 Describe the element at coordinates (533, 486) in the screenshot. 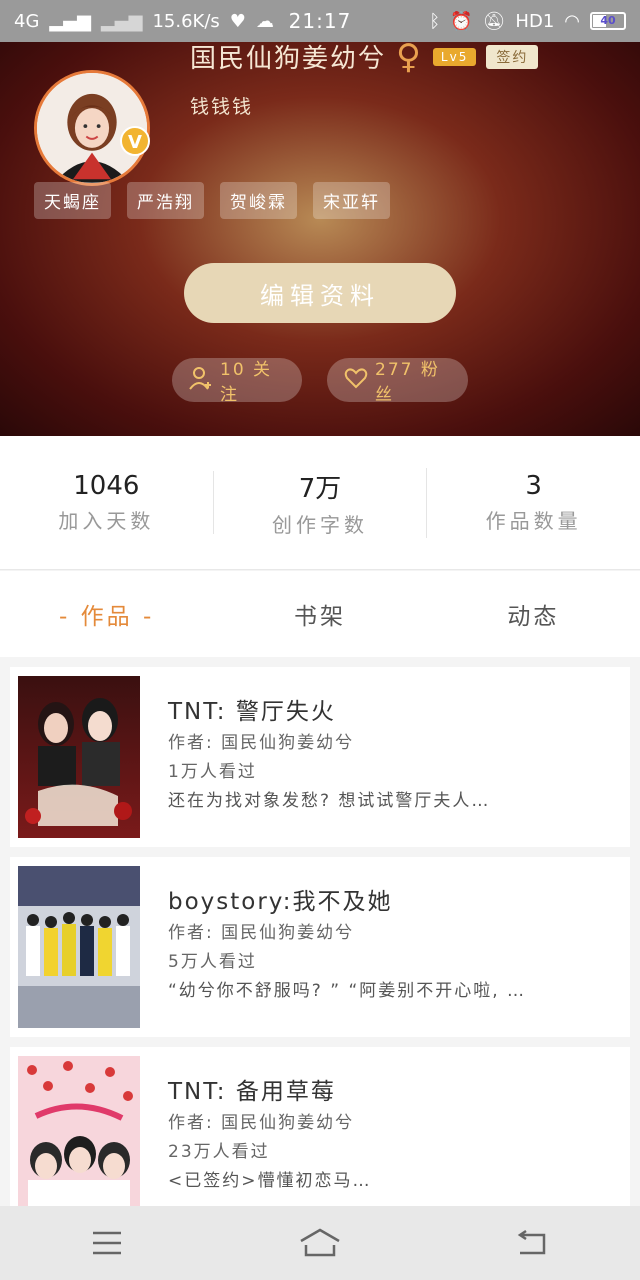

I see `stat-value: 3` at that location.